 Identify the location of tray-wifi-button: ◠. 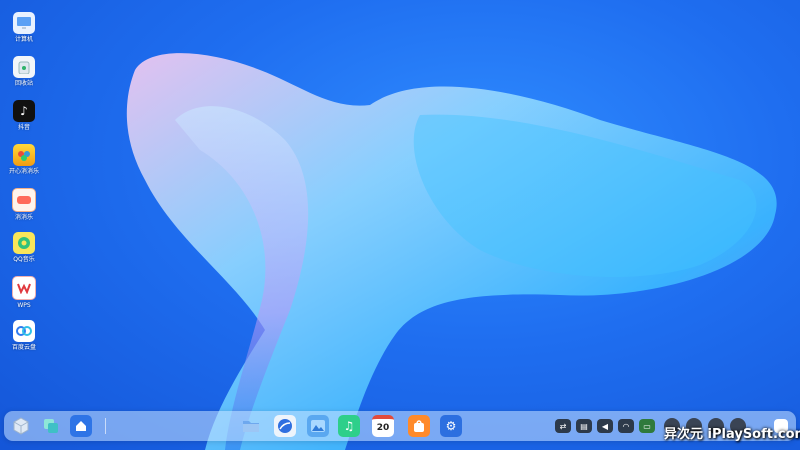
(626, 426).